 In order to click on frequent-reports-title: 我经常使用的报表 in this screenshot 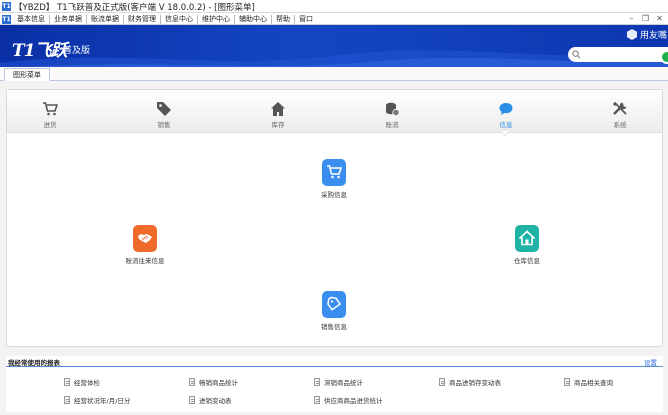, I will do `click(34, 363)`.